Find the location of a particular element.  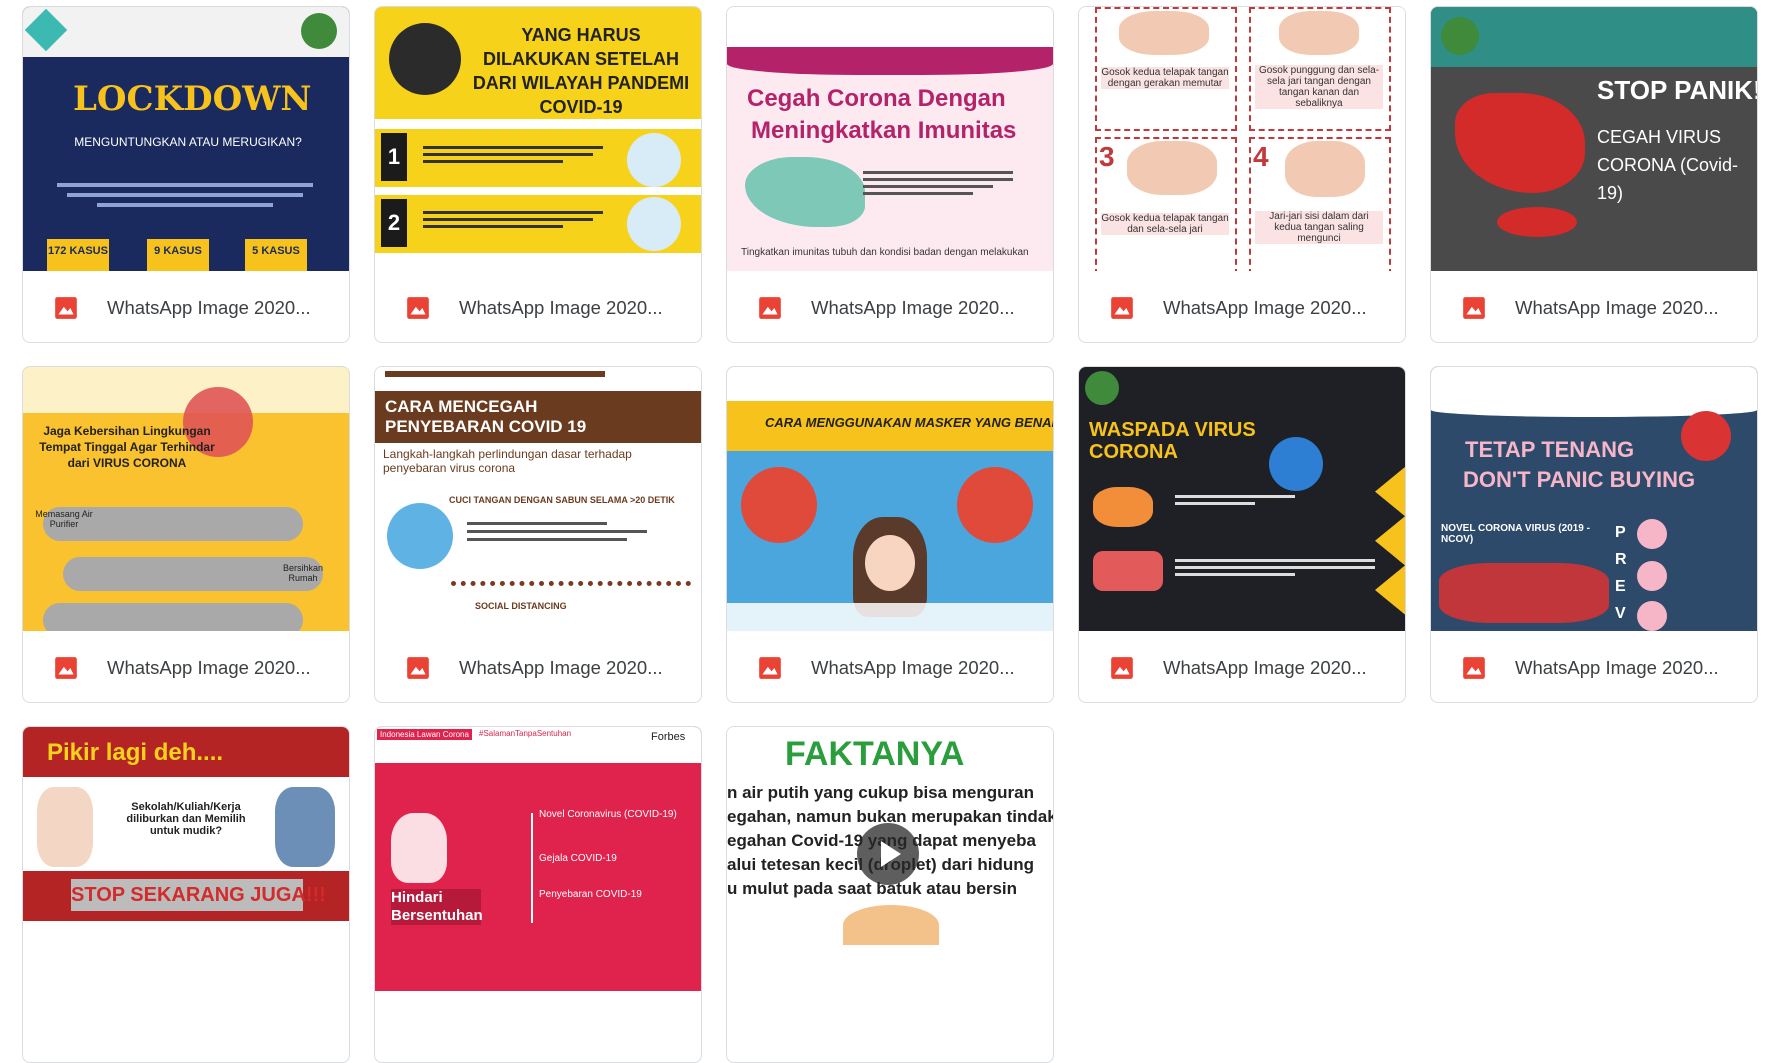

poster-subtitle: CEGAH VIRUS CORONA (Covid-19) is located at coordinates (1668, 165).